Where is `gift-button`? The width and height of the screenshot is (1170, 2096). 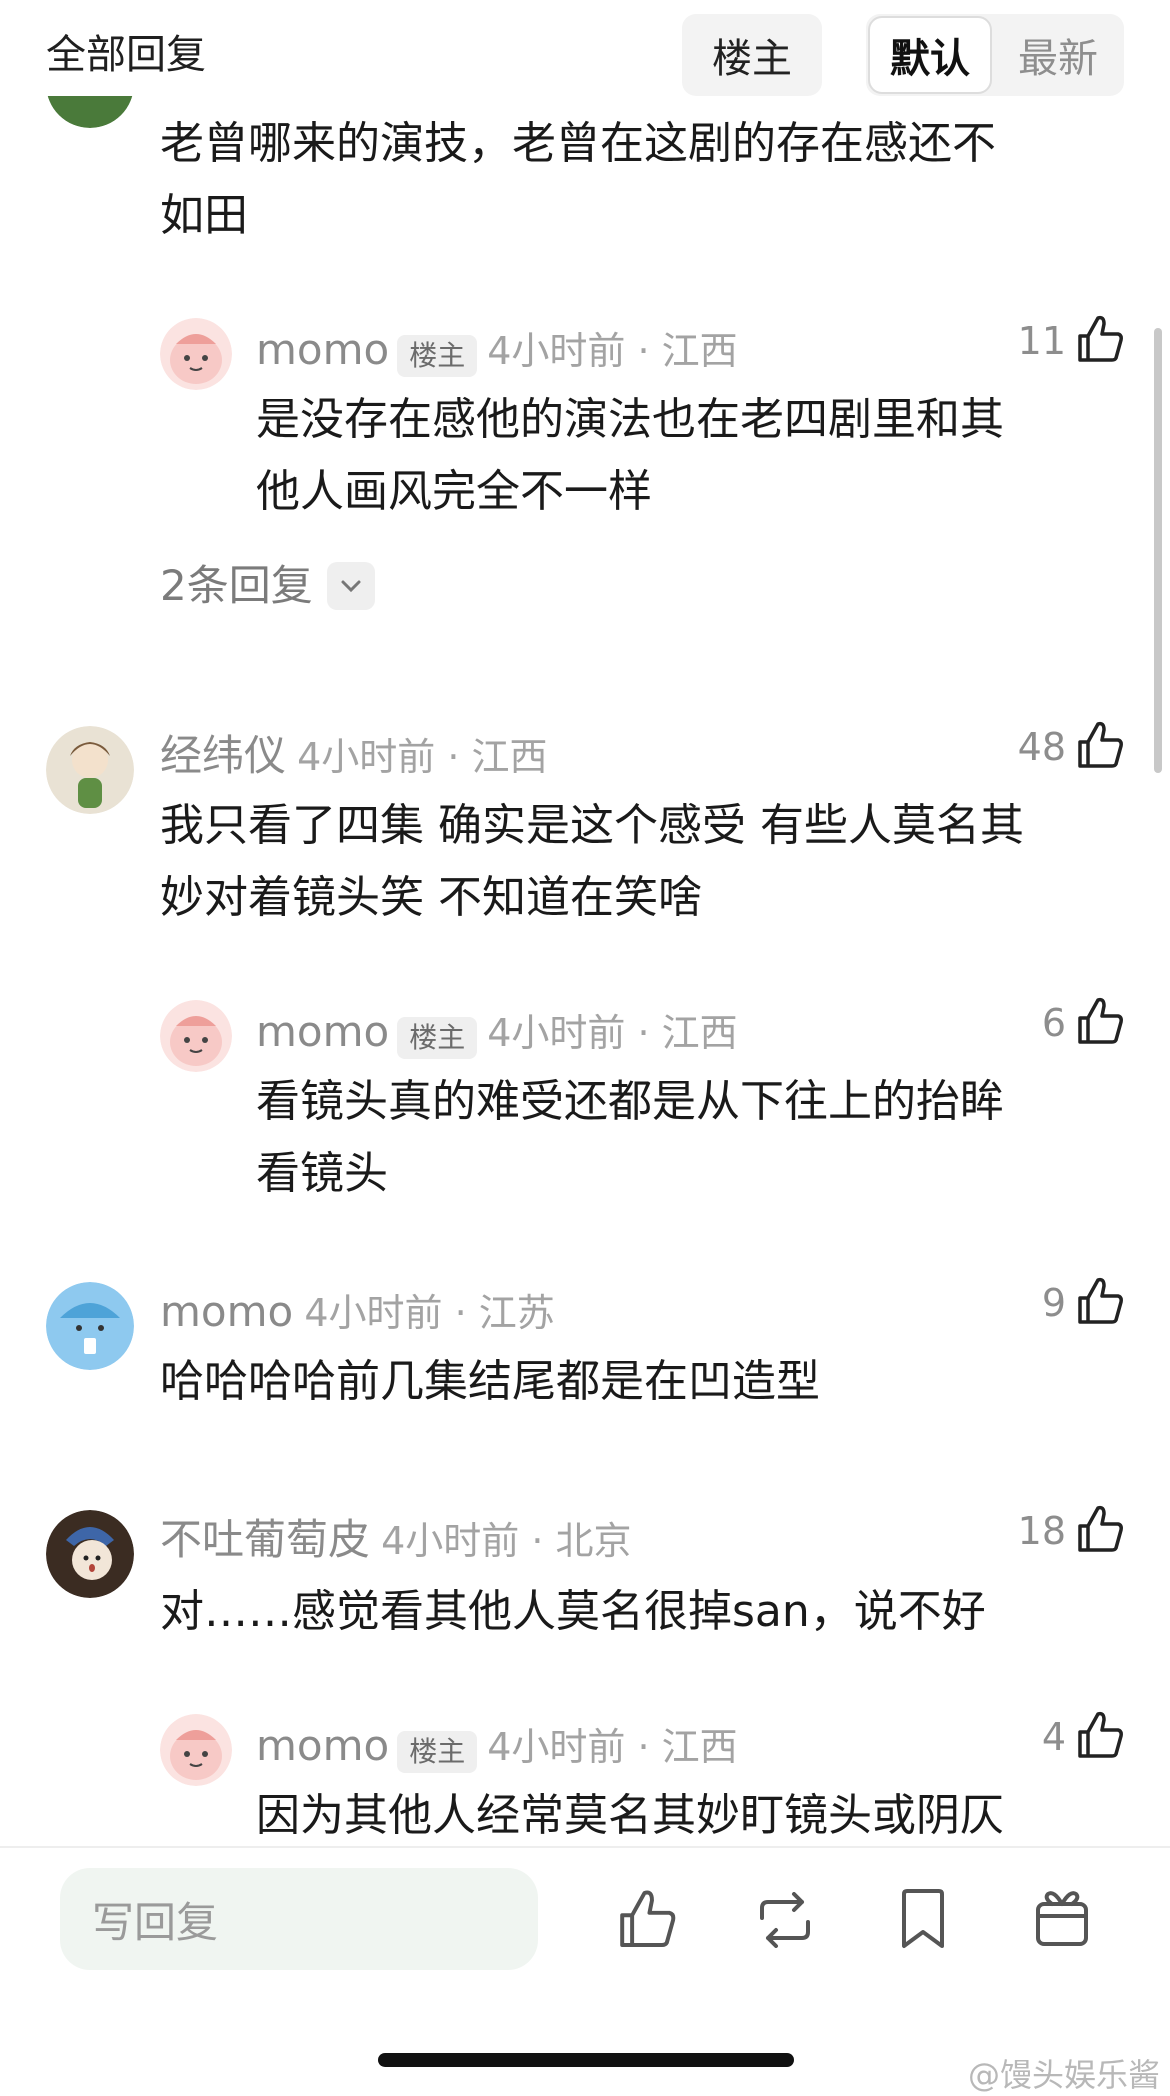 gift-button is located at coordinates (1062, 1919).